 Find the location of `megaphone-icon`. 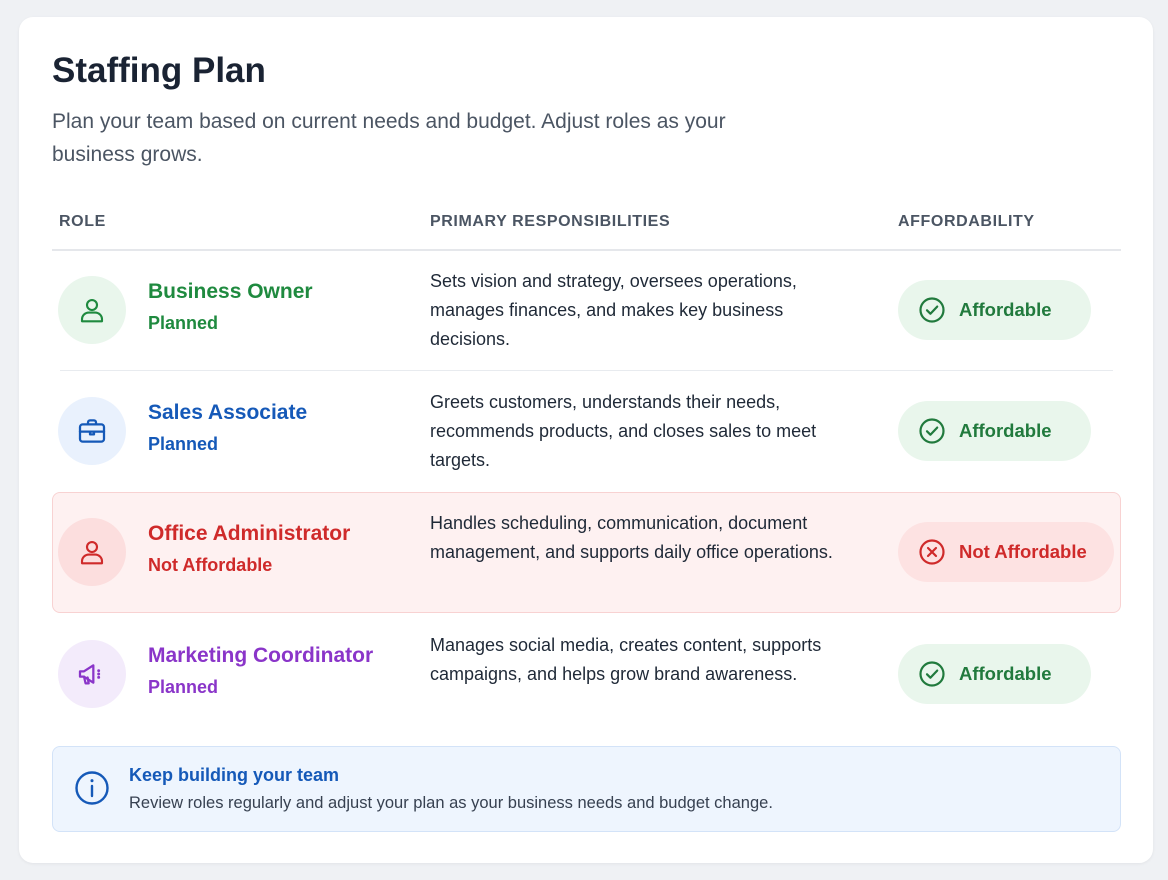

megaphone-icon is located at coordinates (89, 674).